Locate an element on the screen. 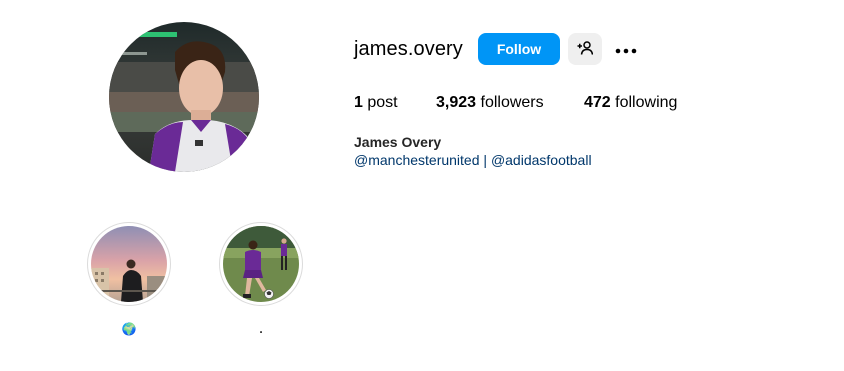  stat-posts: 1 post is located at coordinates (376, 103).